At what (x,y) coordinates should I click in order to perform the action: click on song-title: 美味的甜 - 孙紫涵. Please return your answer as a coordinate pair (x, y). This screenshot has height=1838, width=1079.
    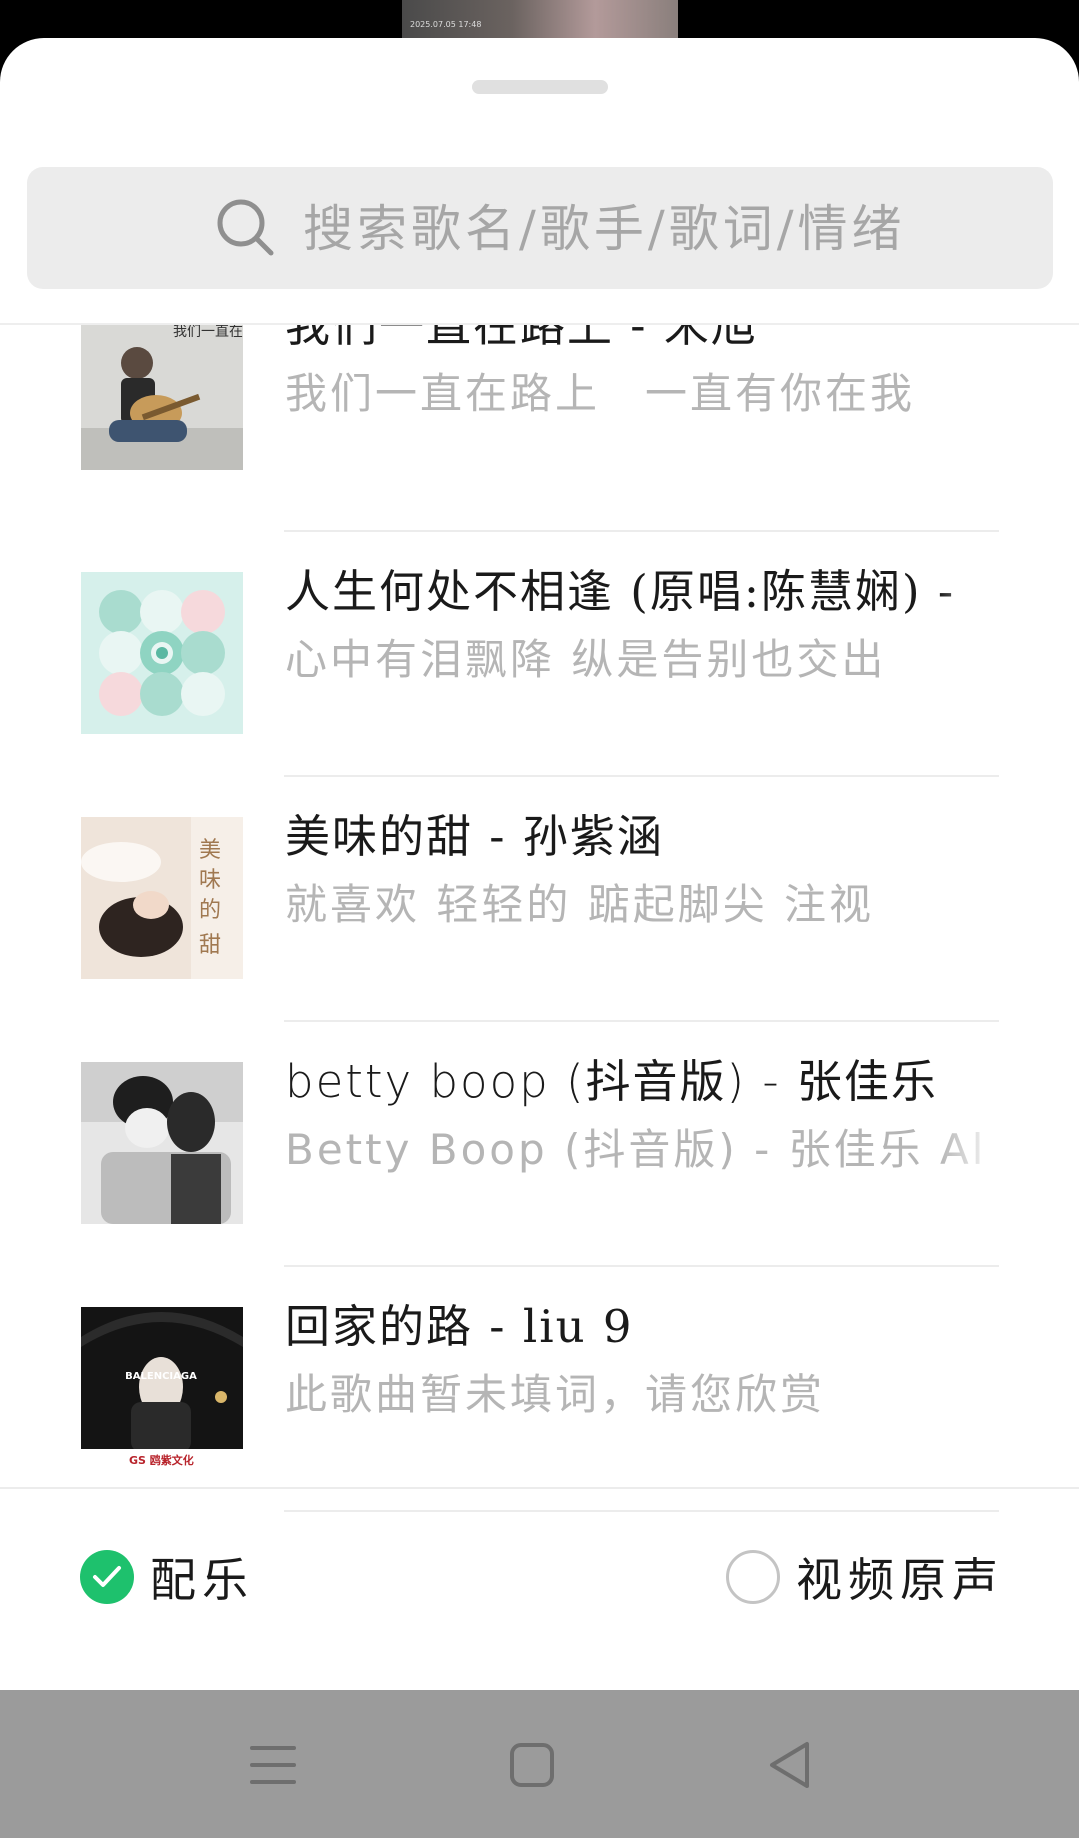
    Looking at the image, I should click on (474, 836).